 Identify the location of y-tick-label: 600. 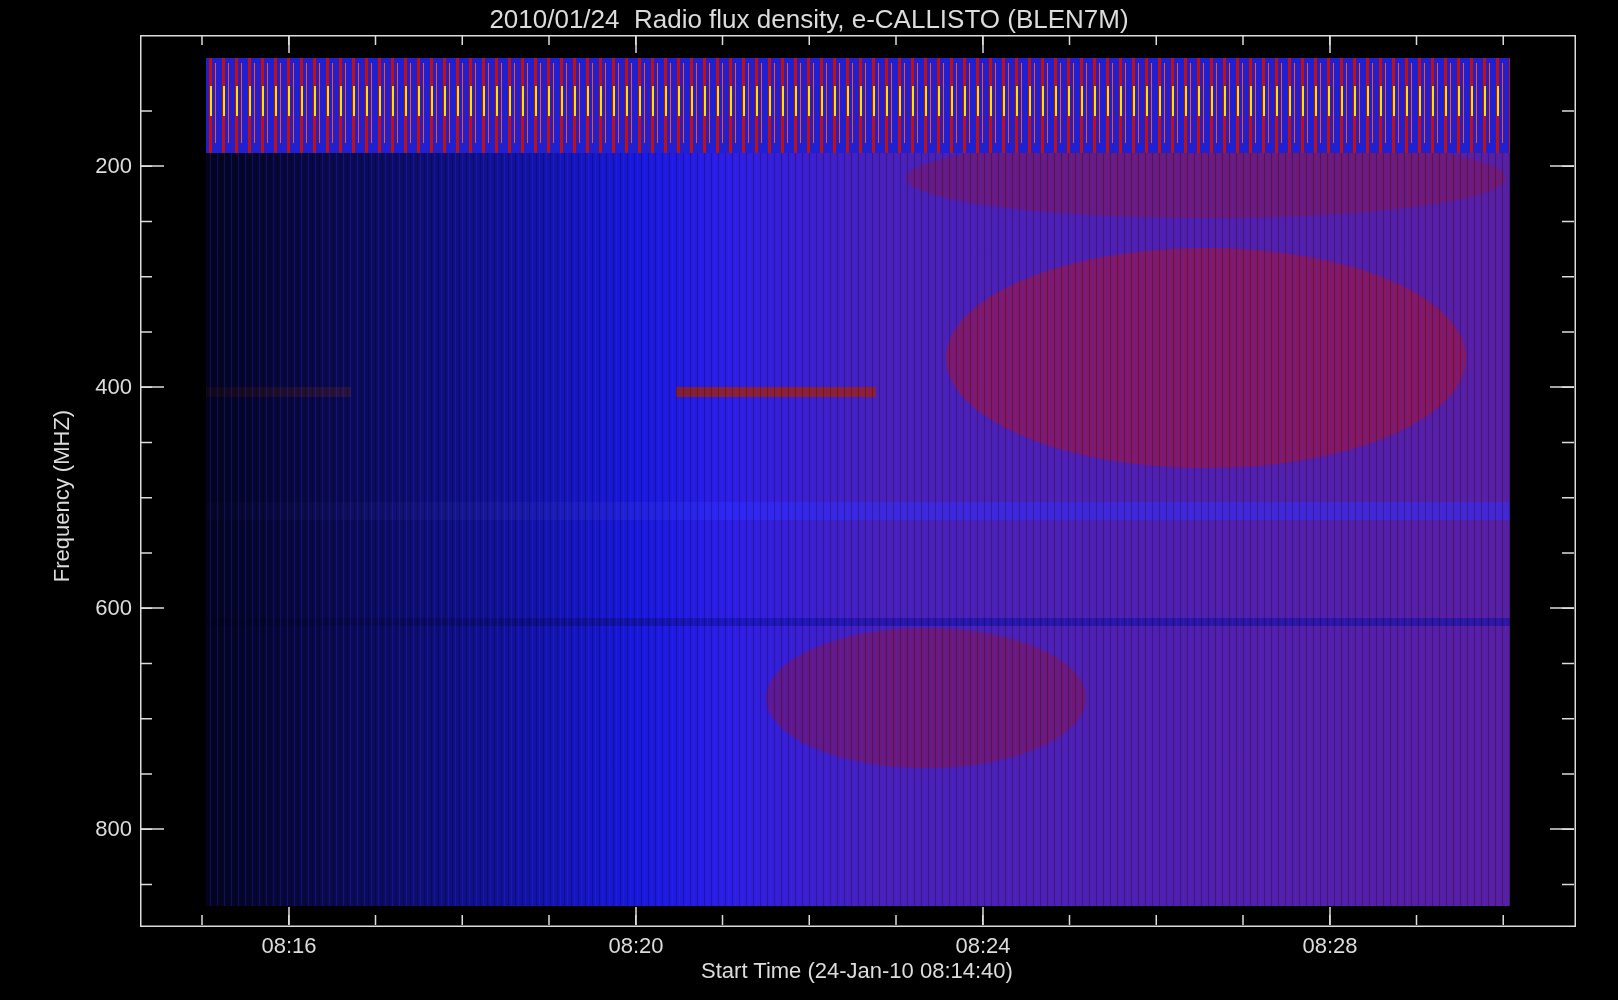
(113, 608).